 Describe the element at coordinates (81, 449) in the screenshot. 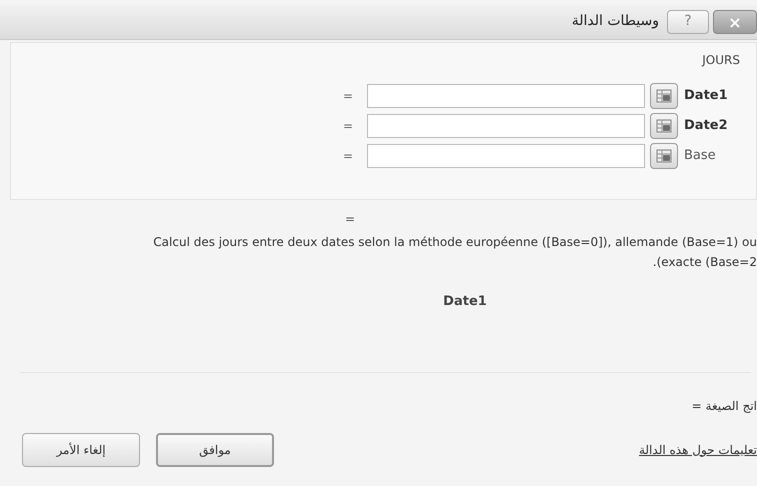

I see `cancel-button: إلغاء الأمر` at that location.